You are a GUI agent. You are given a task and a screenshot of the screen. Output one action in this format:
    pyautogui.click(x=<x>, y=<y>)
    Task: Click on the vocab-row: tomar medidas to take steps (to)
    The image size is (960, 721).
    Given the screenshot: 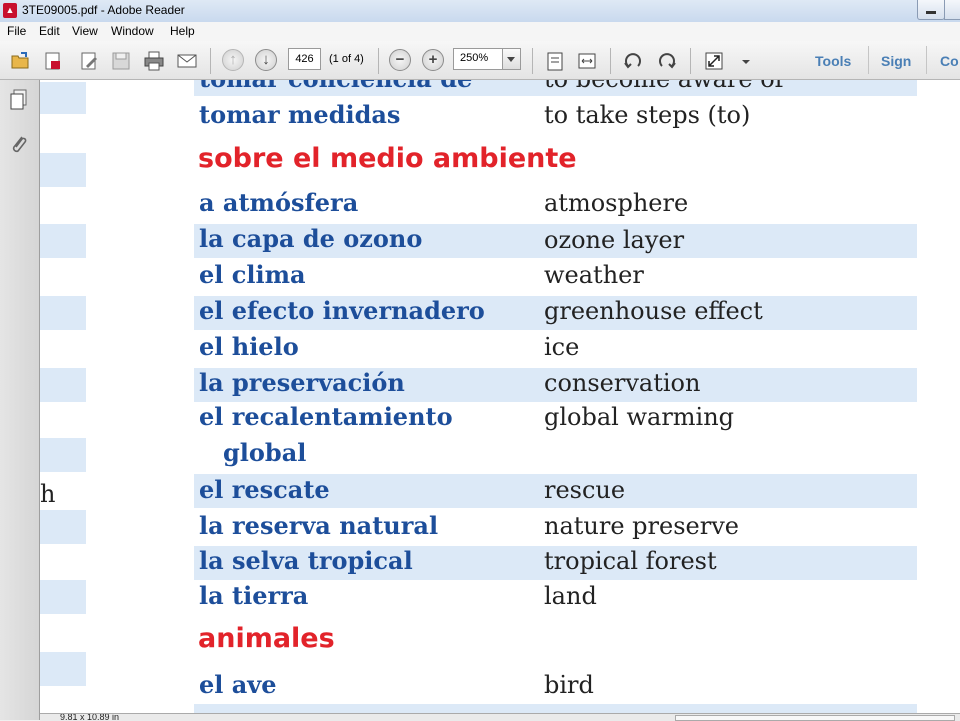 What is the action you would take?
    pyautogui.click(x=555, y=115)
    